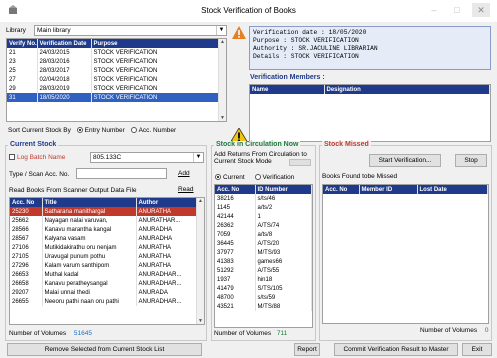 This screenshot has height=358, width=497. I want to click on table-row: 29 28/03/2019 STOCK VERIFICATION, so click(116, 88).